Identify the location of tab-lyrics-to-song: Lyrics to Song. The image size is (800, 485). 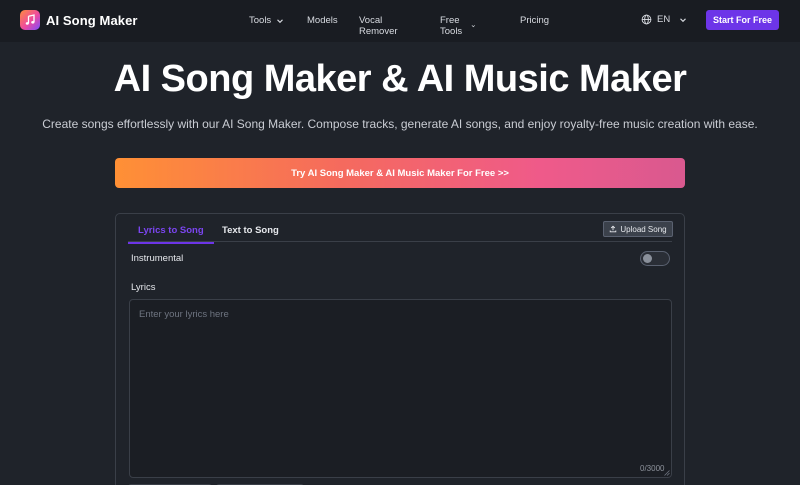
(171, 234).